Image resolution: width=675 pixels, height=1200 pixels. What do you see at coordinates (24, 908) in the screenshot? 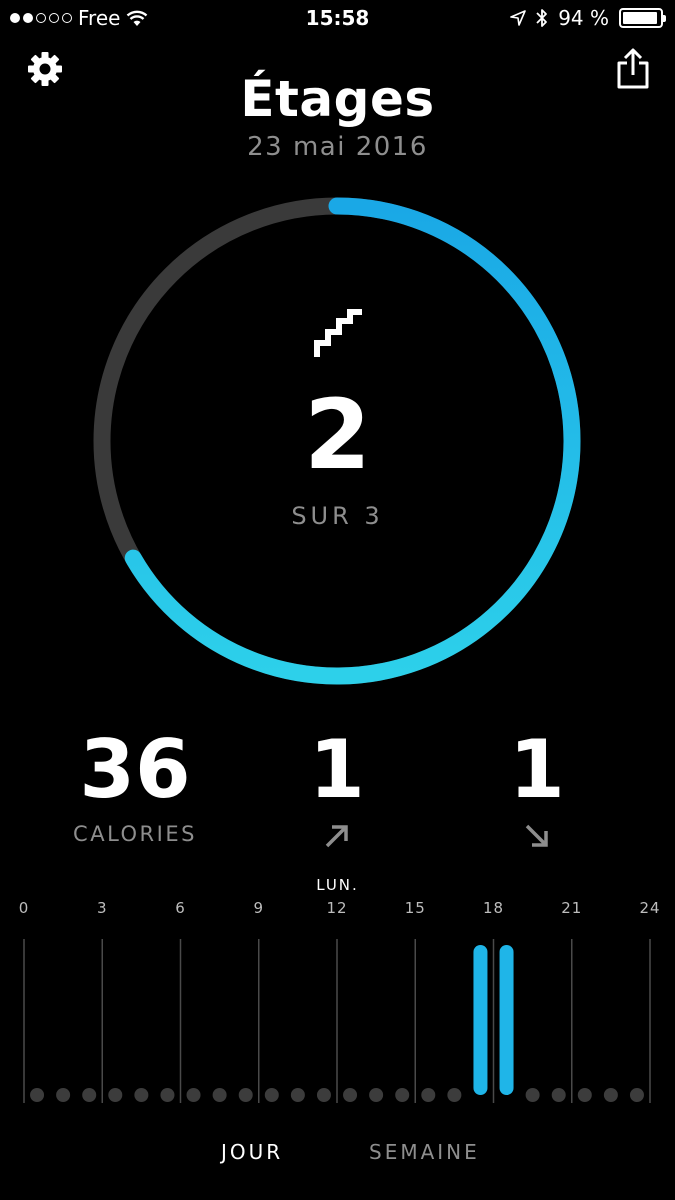
I see `chart-tick-label: 0` at bounding box center [24, 908].